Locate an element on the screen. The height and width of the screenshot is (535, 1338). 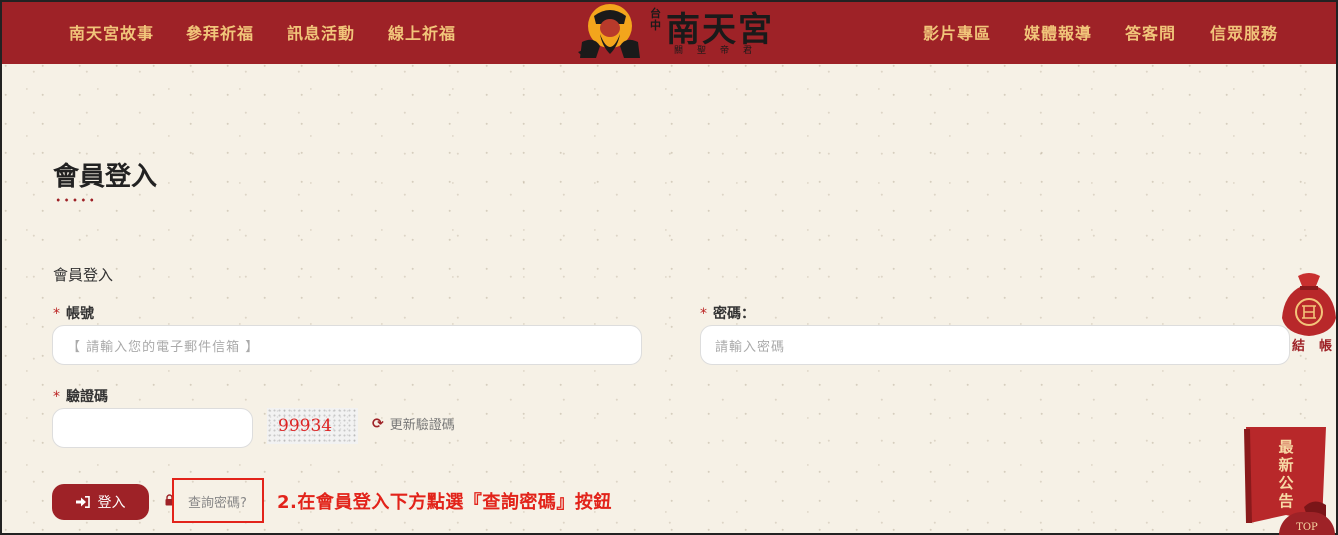
account-label-text: 帳號 is located at coordinates (80, 314).